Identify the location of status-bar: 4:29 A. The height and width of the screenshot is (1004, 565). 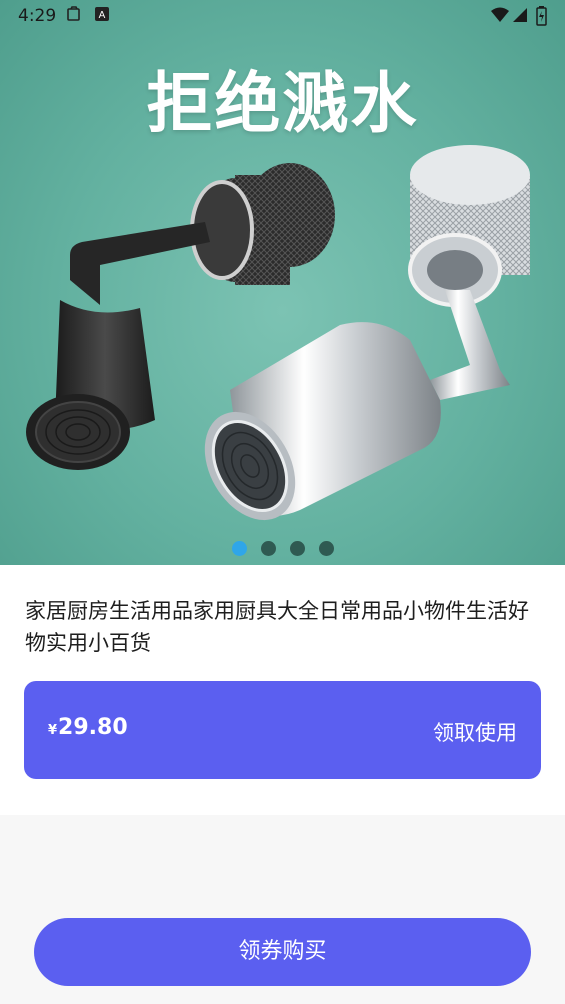
(282, 16).